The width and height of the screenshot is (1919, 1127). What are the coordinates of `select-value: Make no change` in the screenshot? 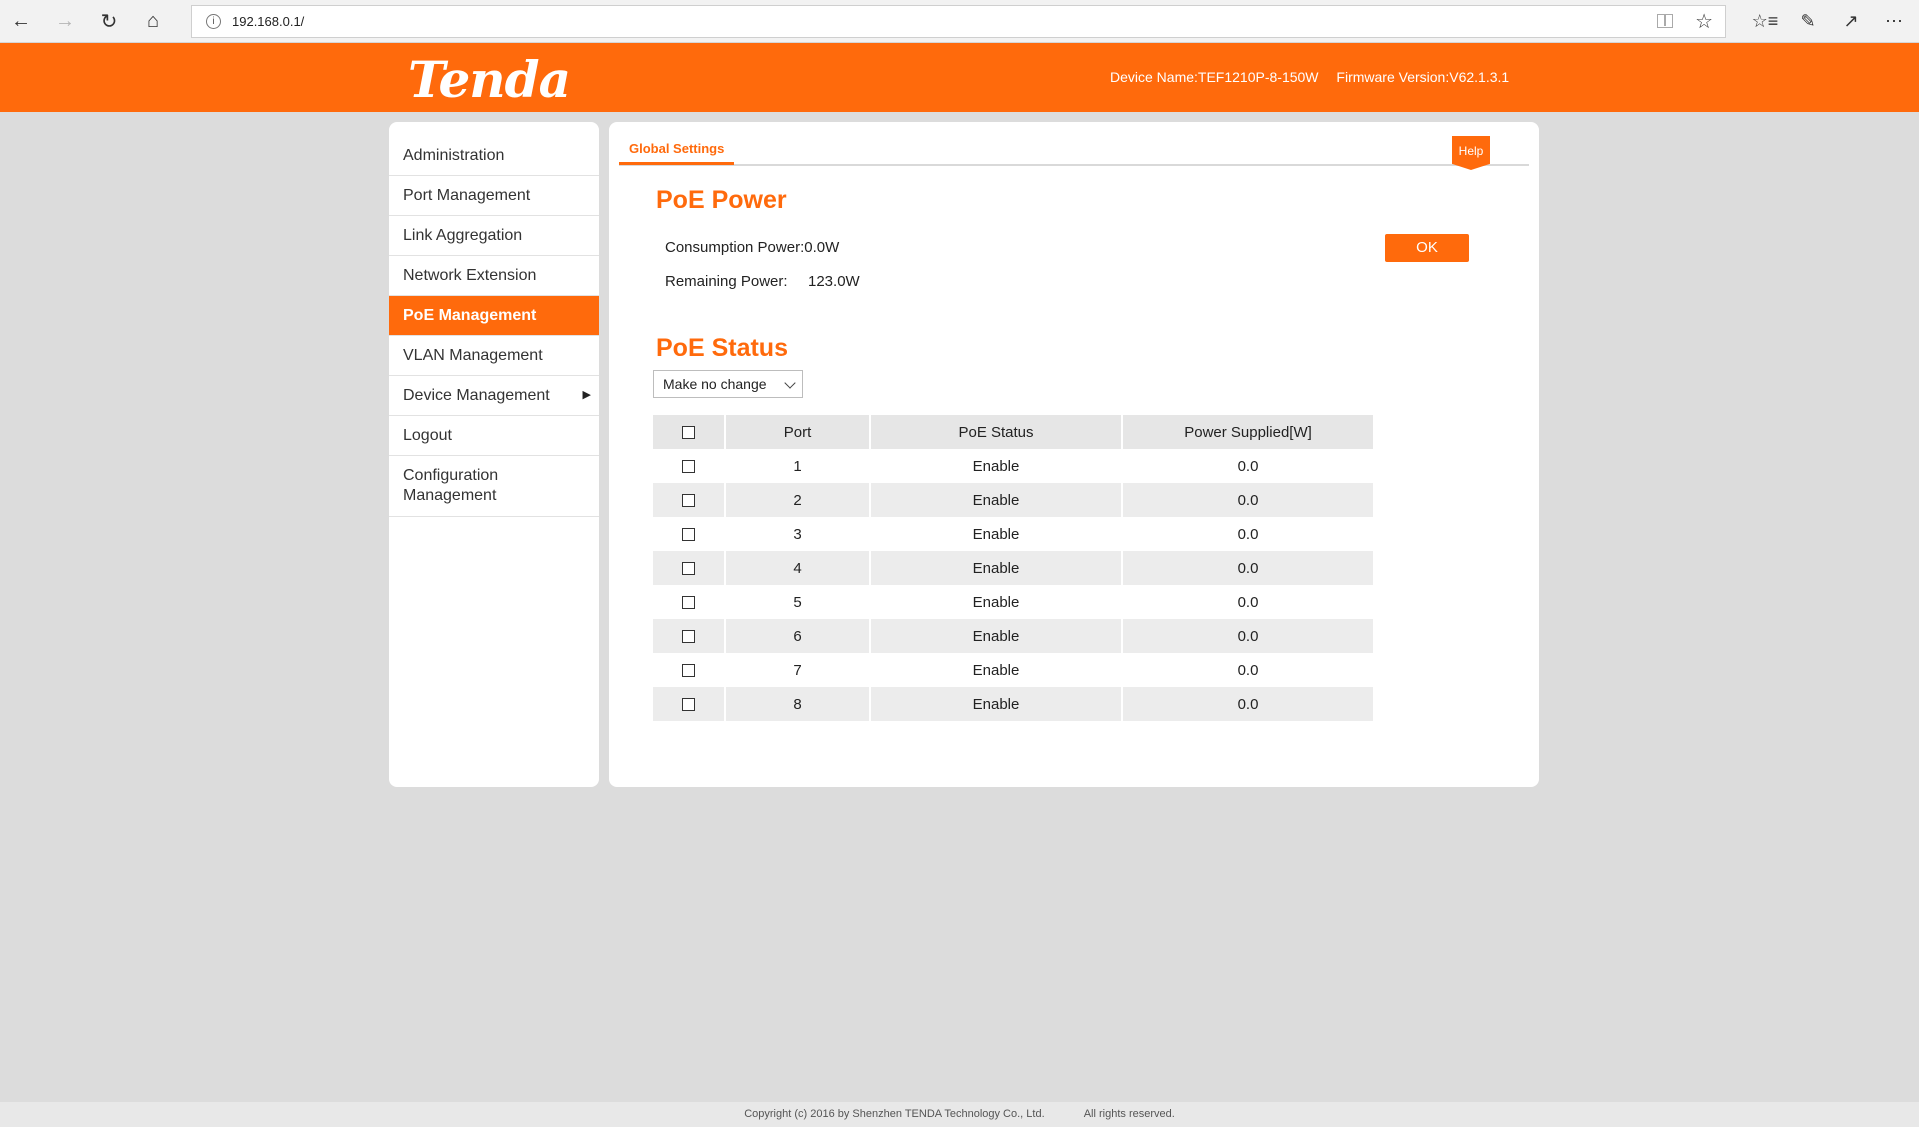 It's located at (715, 384).